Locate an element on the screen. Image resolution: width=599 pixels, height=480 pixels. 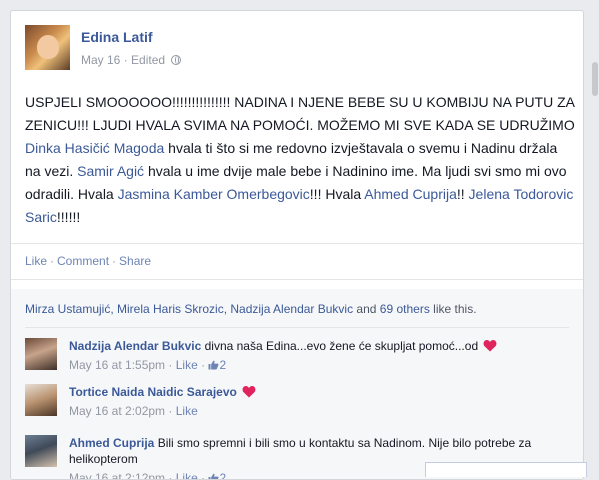
commenter-name: Ahmed Cuprija is located at coordinates (111, 443).